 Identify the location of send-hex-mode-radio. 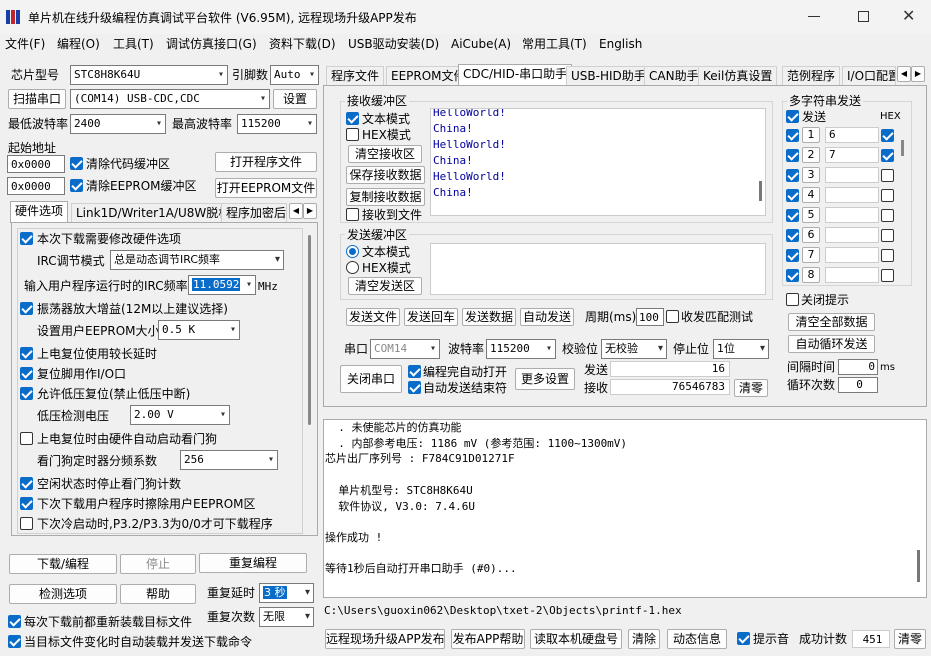
(352, 267).